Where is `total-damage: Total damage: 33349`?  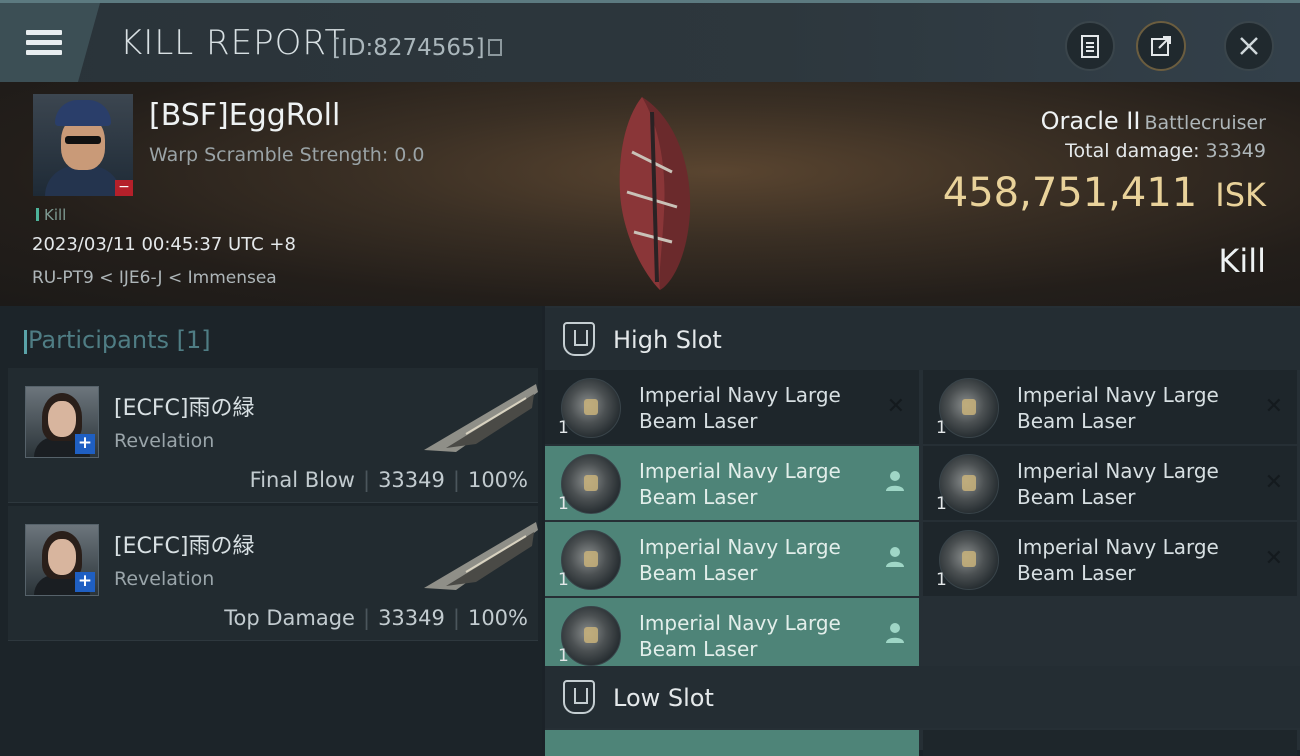
total-damage: Total damage: 33349 is located at coordinates (1165, 151).